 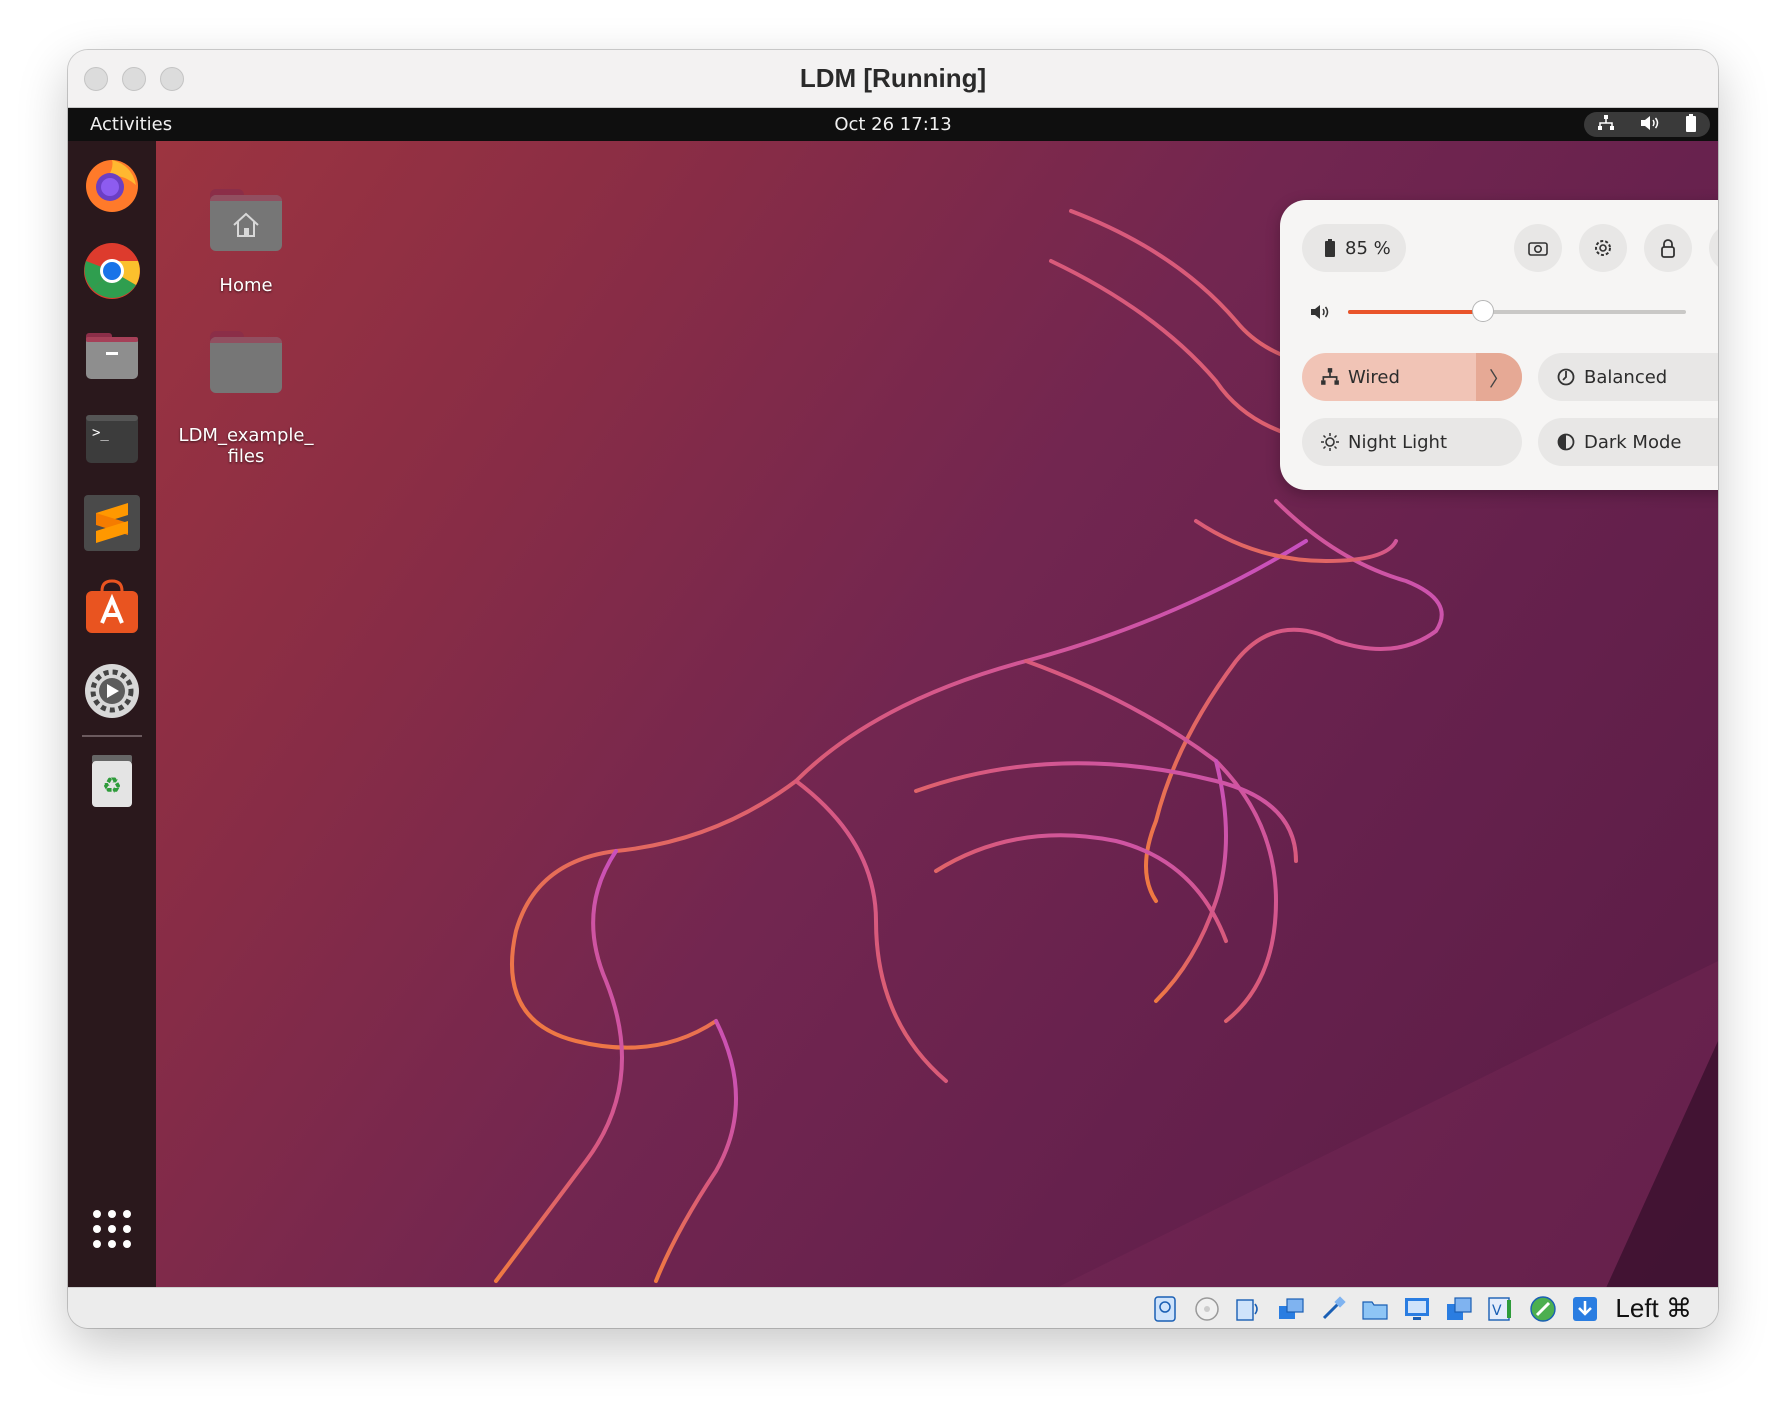 What do you see at coordinates (1517, 311) in the screenshot?
I see `volume-slider` at bounding box center [1517, 311].